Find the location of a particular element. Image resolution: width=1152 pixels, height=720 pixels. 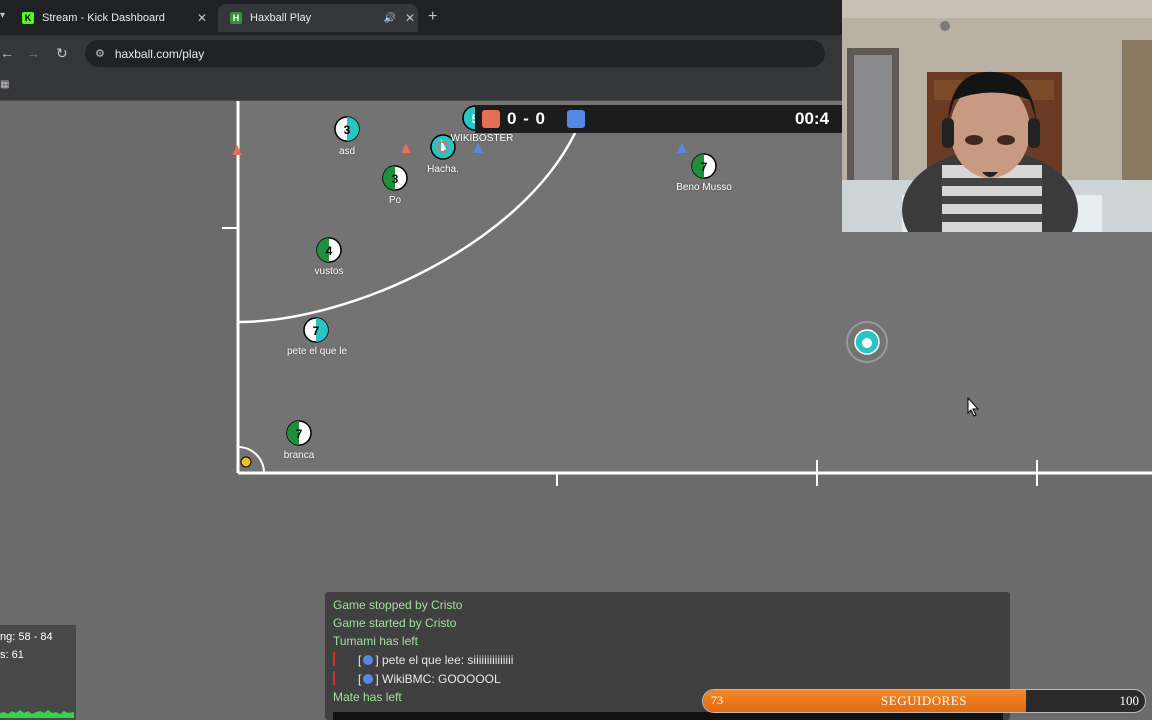

reload-icon: ↻ is located at coordinates (62, 53).